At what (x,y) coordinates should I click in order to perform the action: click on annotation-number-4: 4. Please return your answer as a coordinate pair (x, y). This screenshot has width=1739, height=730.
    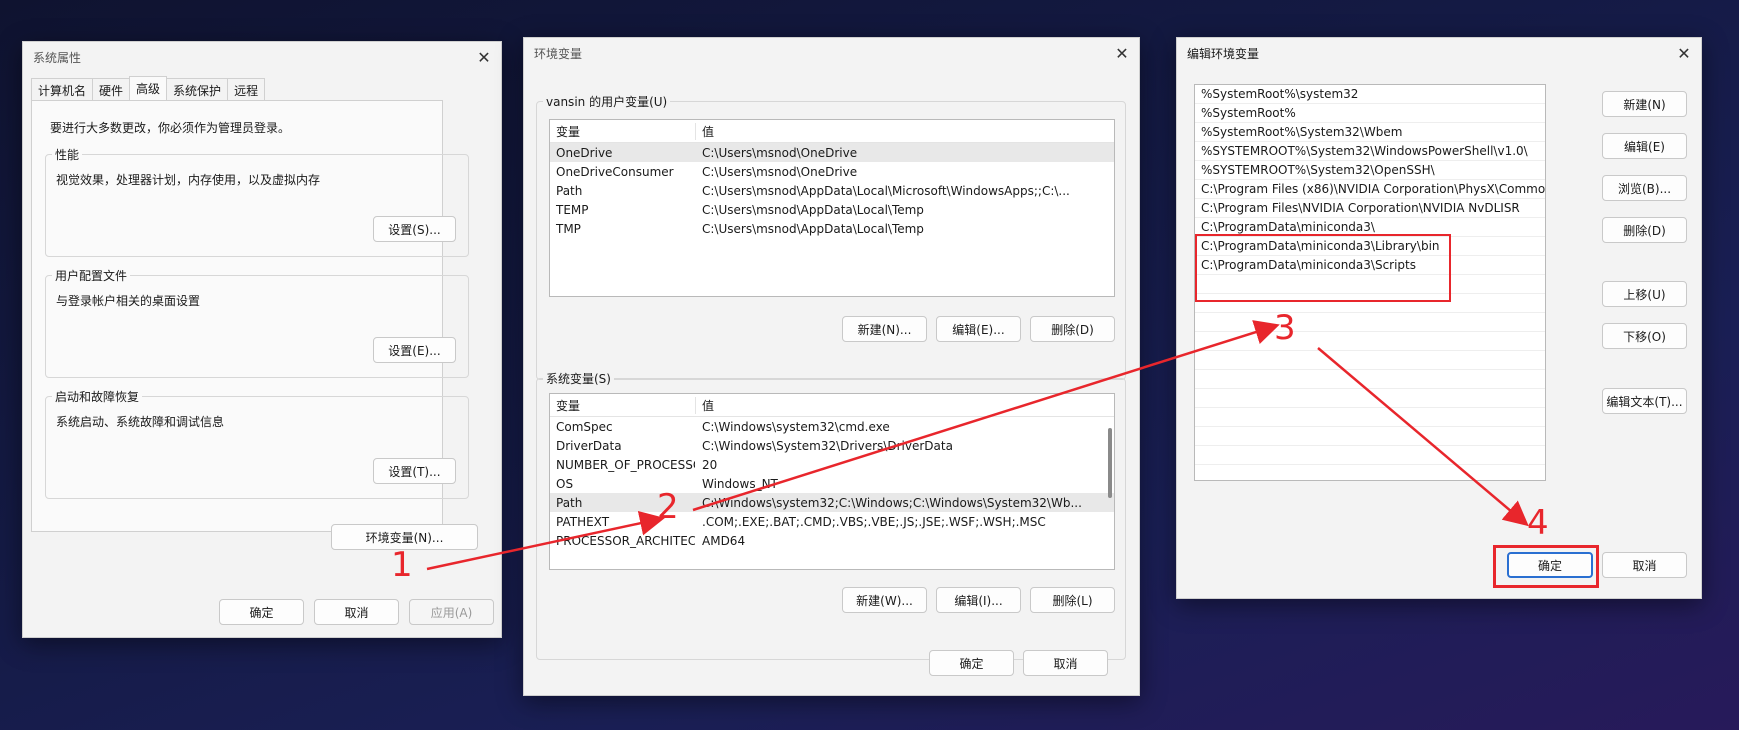
    Looking at the image, I should click on (1538, 523).